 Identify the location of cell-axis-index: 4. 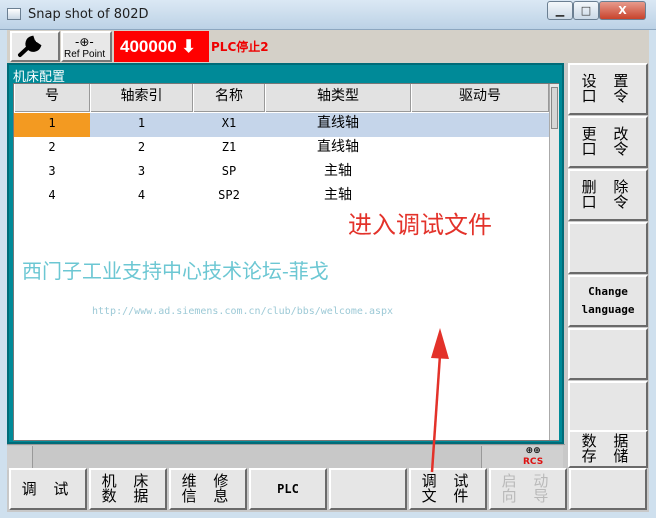
(141, 195).